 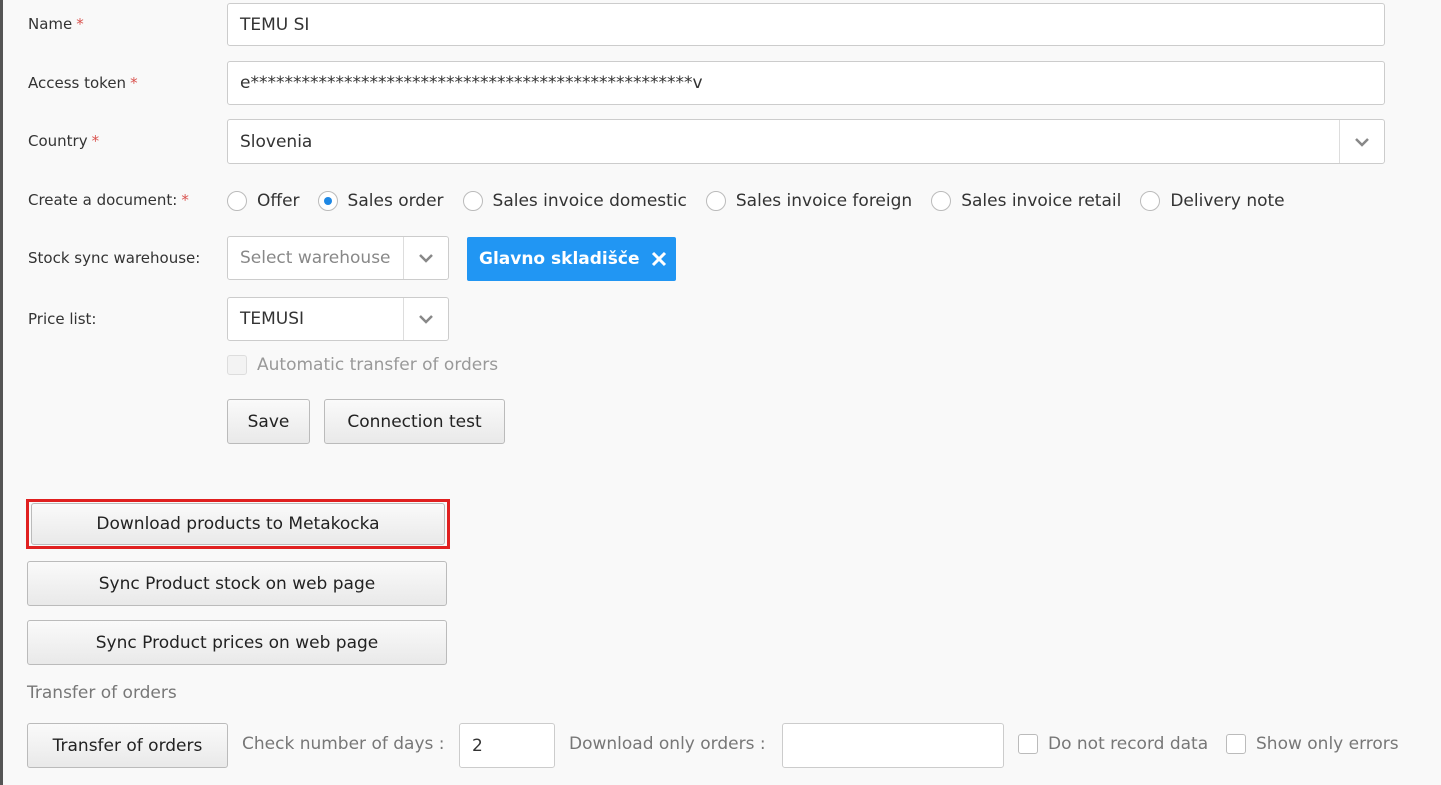 I want to click on radio-label: Sales invoice domestic, so click(x=589, y=201).